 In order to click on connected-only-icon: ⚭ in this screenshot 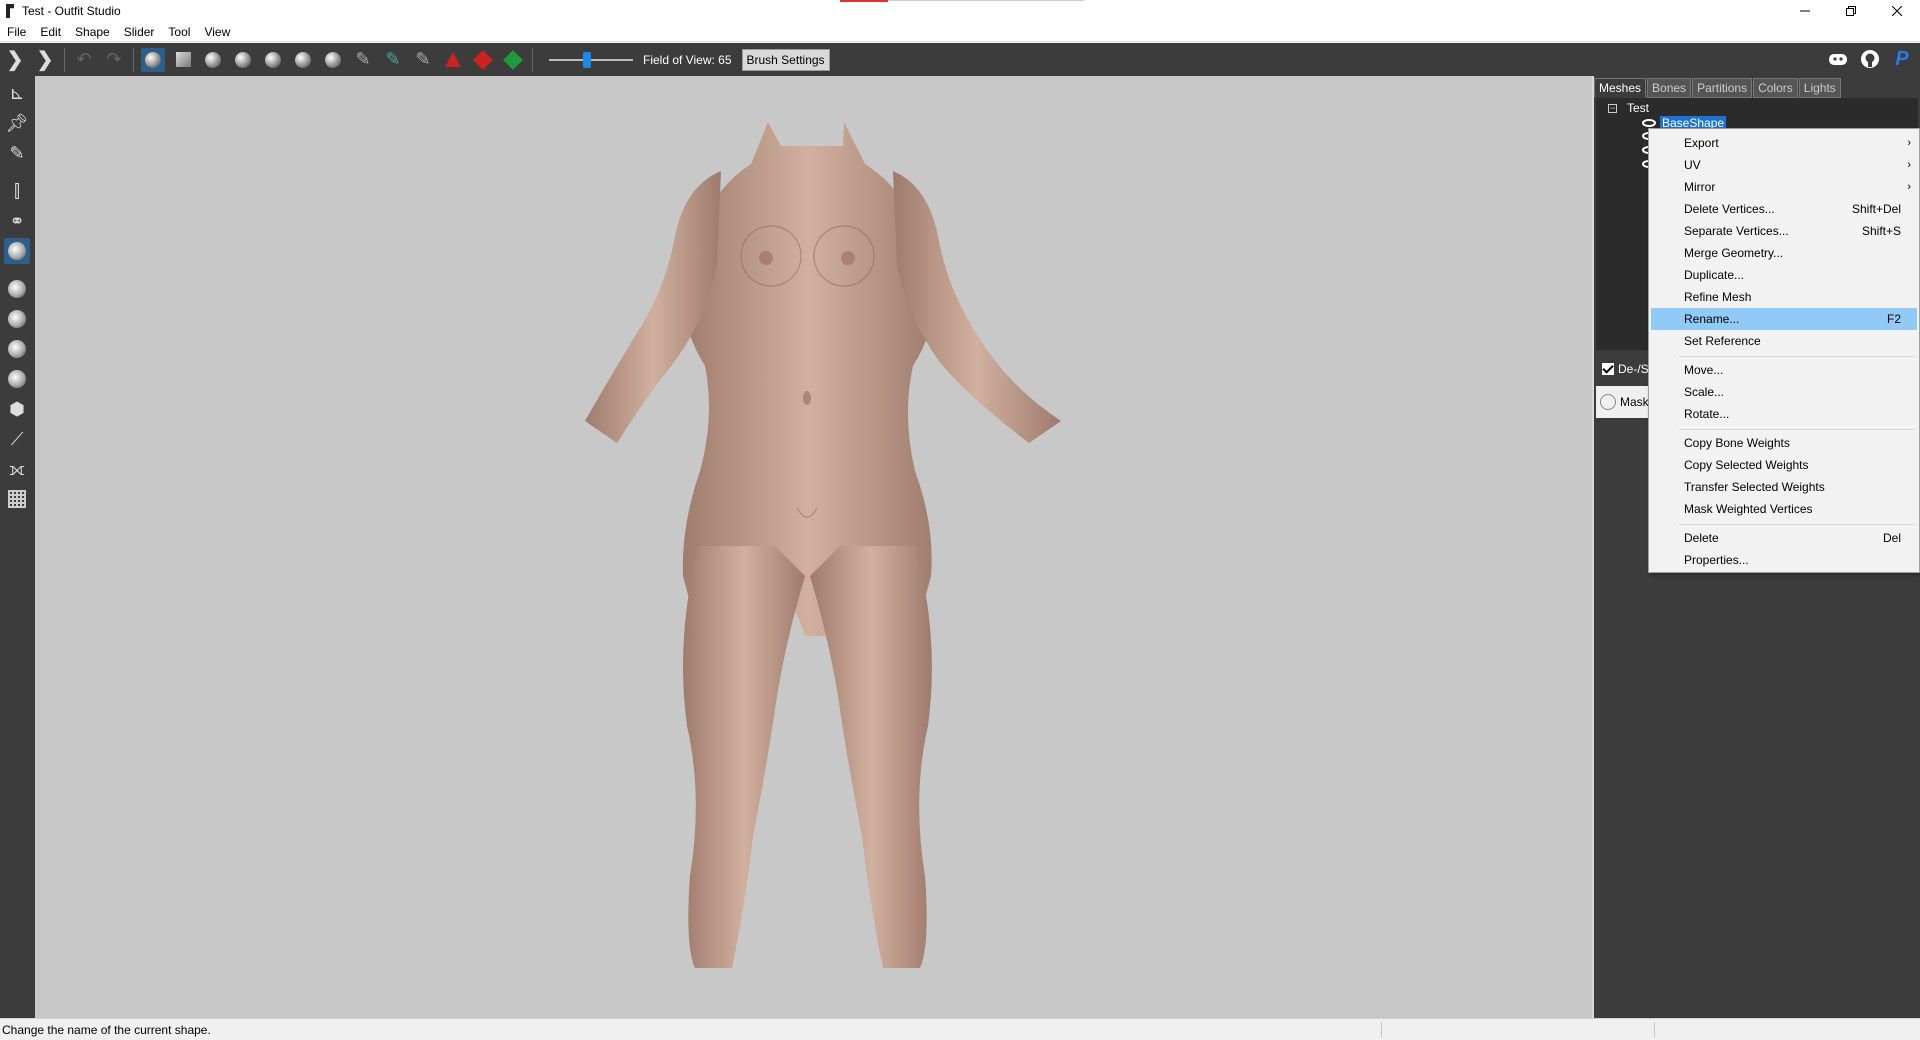, I will do `click(17, 221)`.